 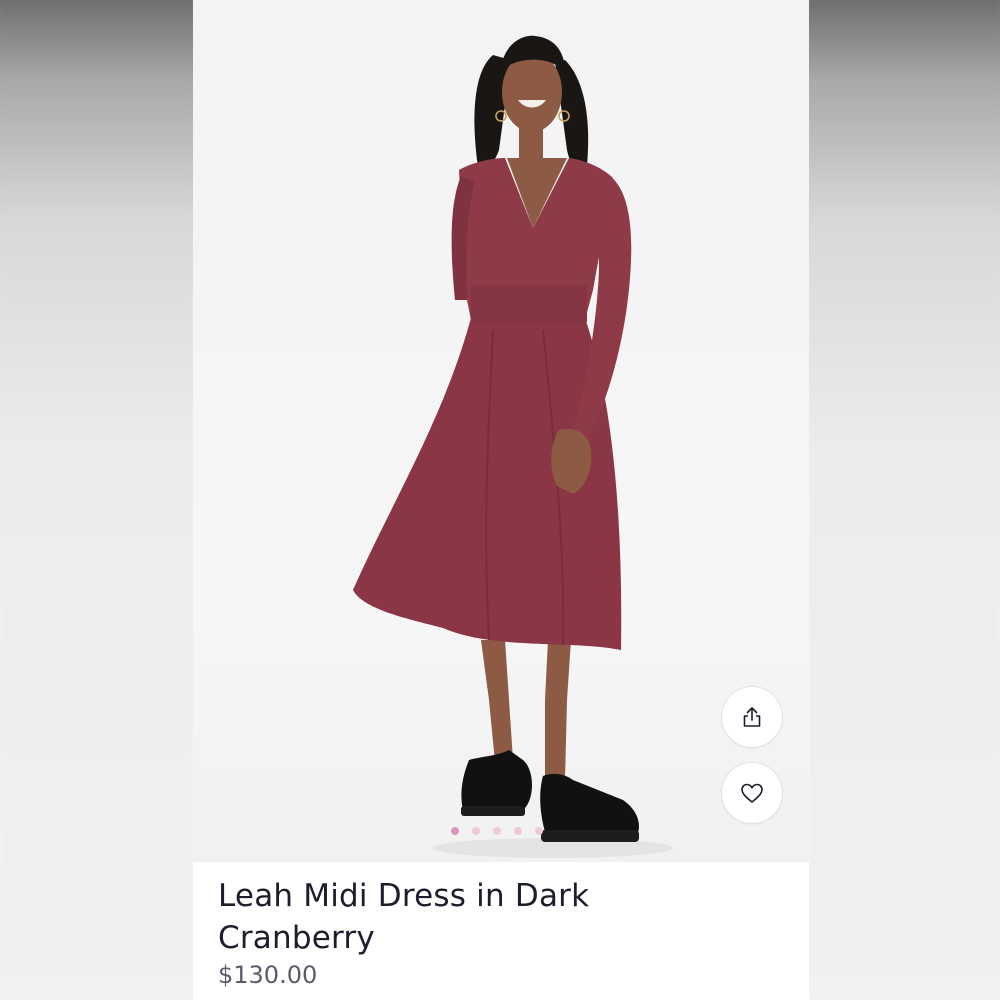 I want to click on favorite-button, so click(x=752, y=793).